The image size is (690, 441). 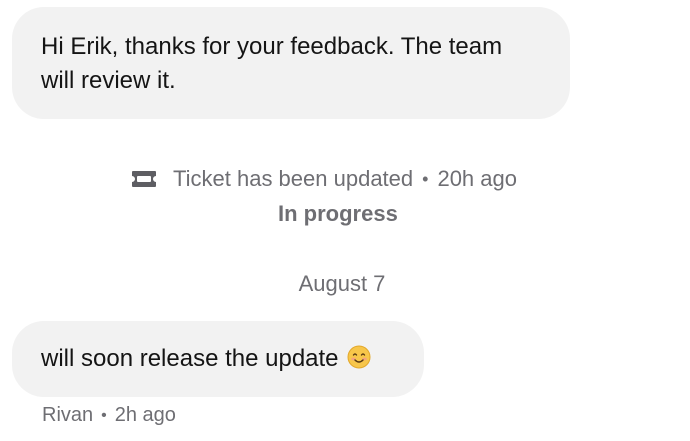 What do you see at coordinates (109, 415) in the screenshot?
I see `message-meta: Rivan • 2h ago` at bounding box center [109, 415].